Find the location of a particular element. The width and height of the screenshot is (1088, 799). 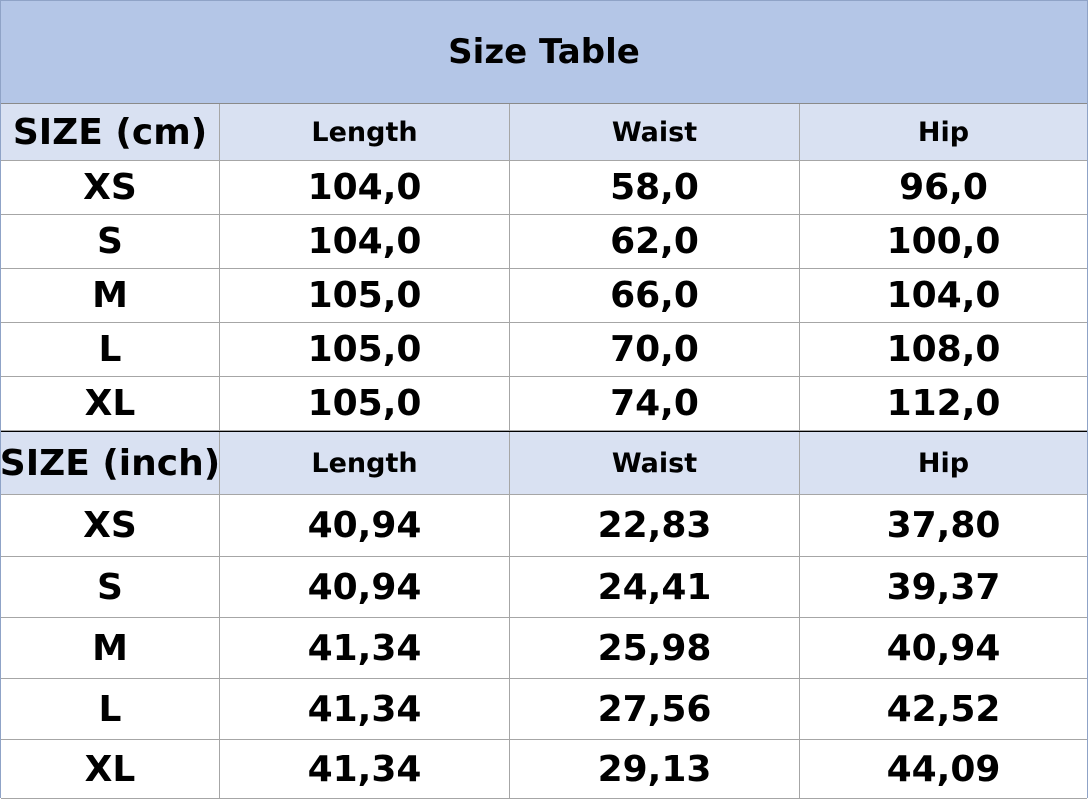

hip-value: 44,09 is located at coordinates (943, 769).